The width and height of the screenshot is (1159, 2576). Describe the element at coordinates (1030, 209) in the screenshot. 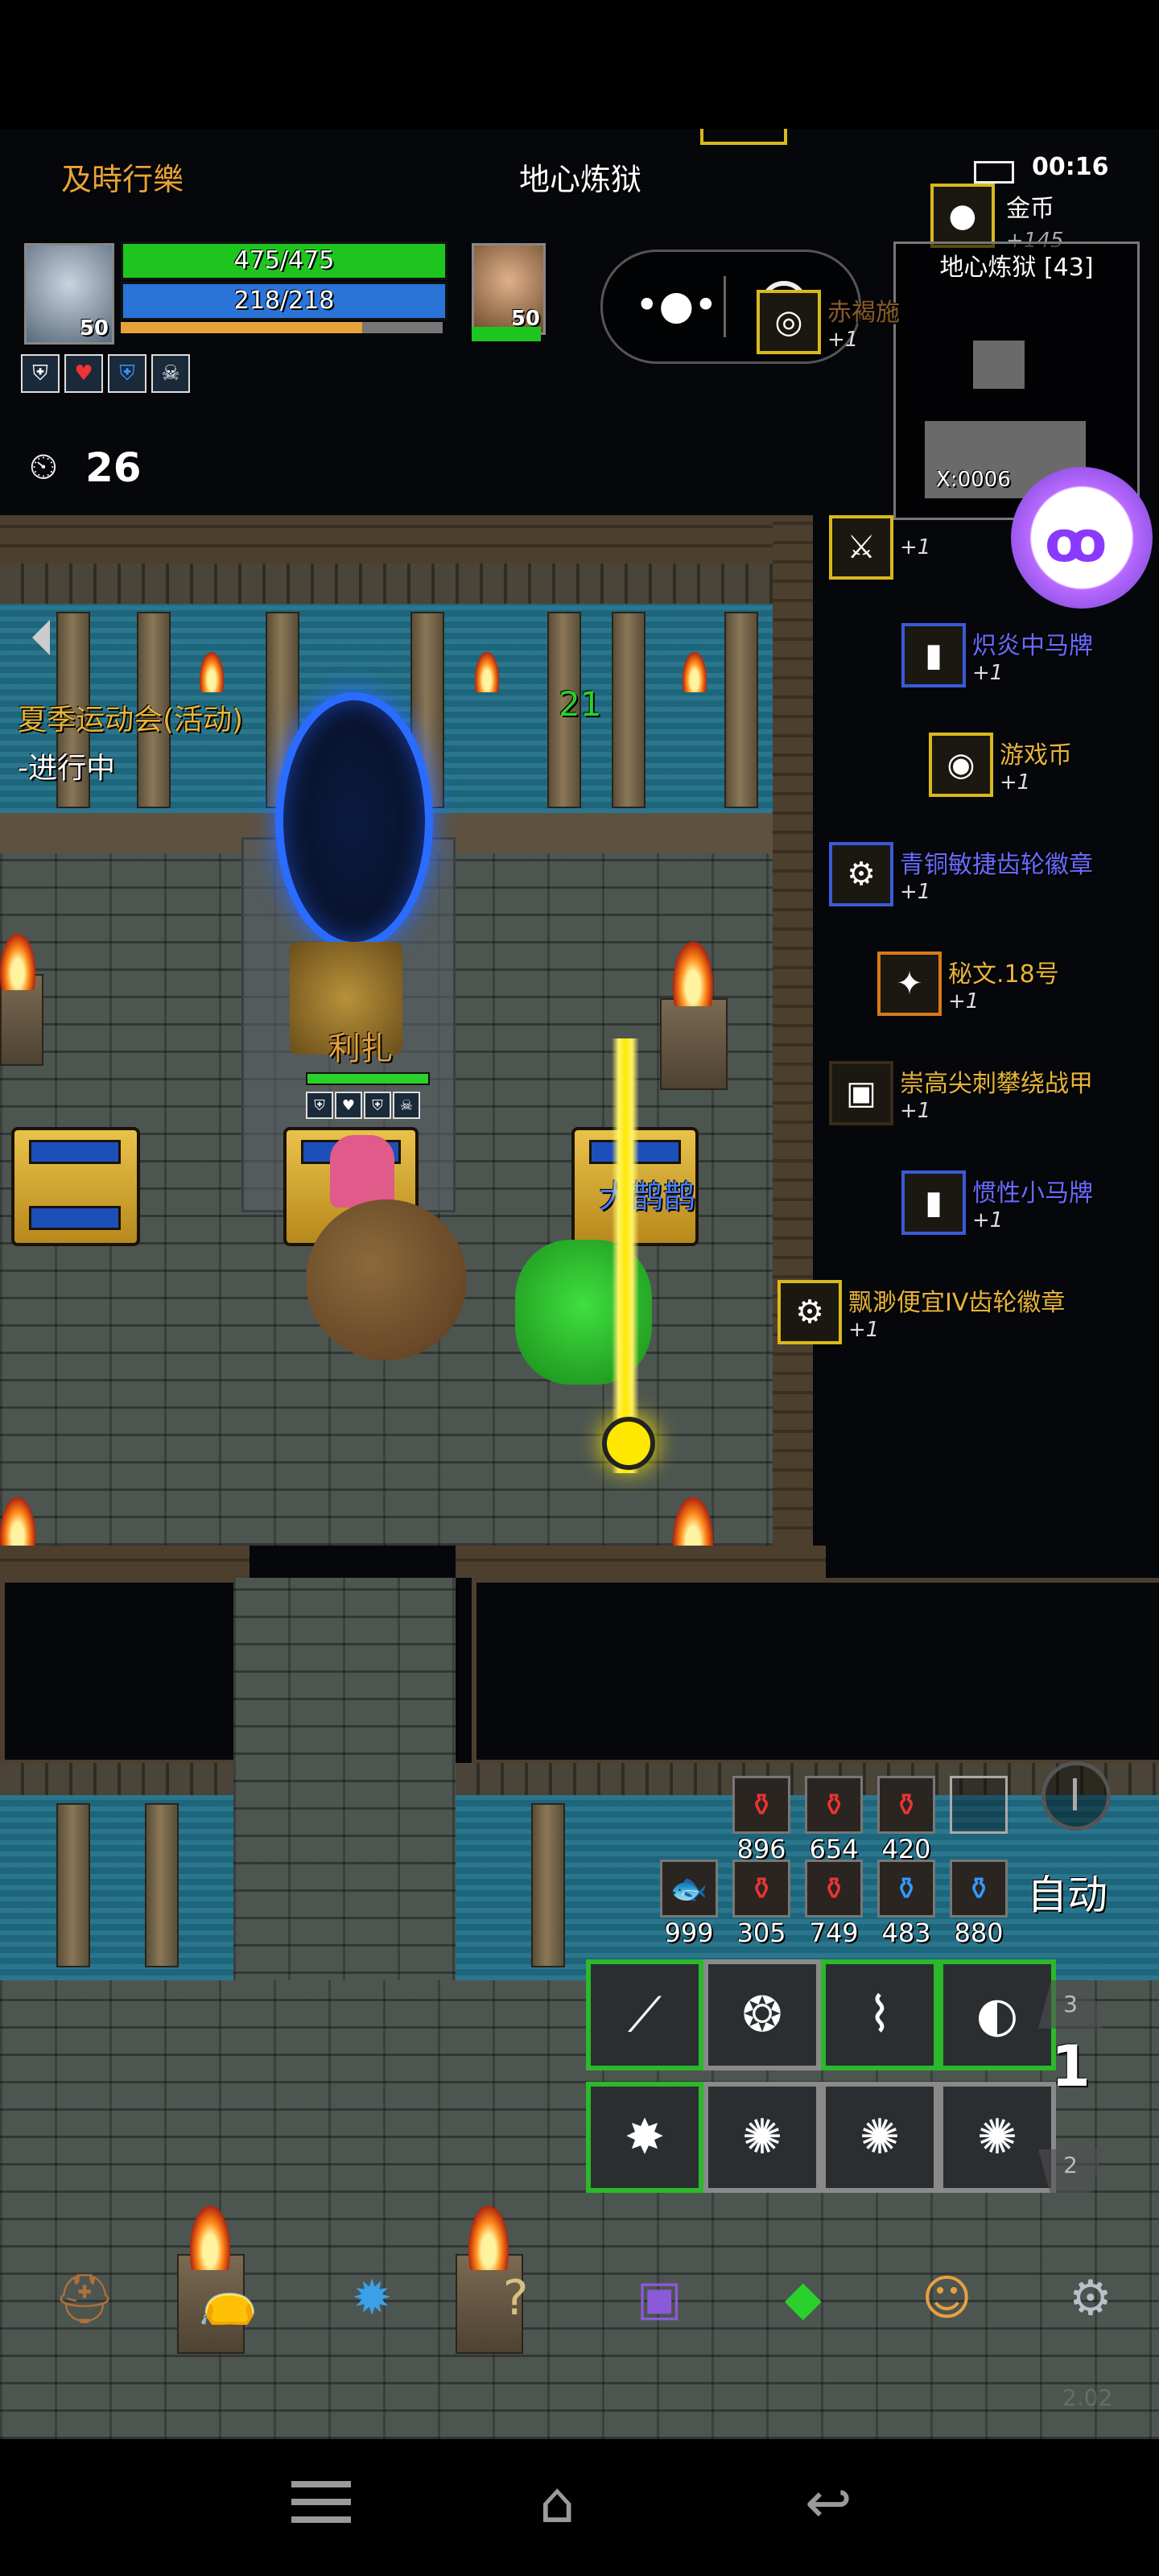

I see `gold-label: 金币` at that location.